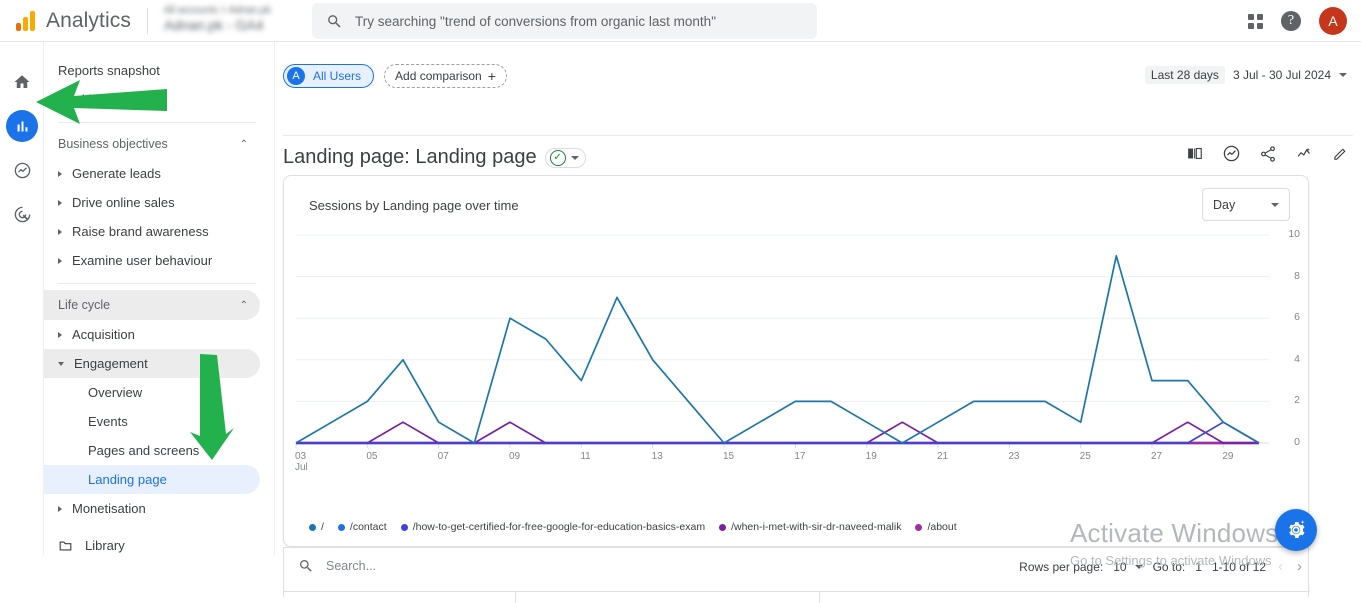 This screenshot has height=603, width=1361. I want to click on rail-item-home, so click(22, 82).